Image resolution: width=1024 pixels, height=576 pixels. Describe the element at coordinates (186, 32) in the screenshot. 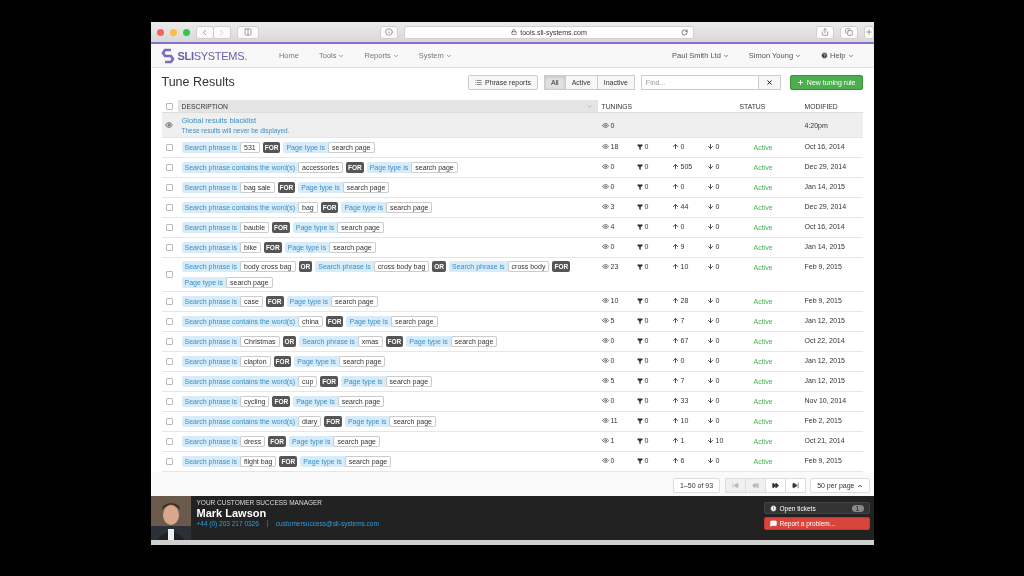

I see `maximize-icon` at that location.